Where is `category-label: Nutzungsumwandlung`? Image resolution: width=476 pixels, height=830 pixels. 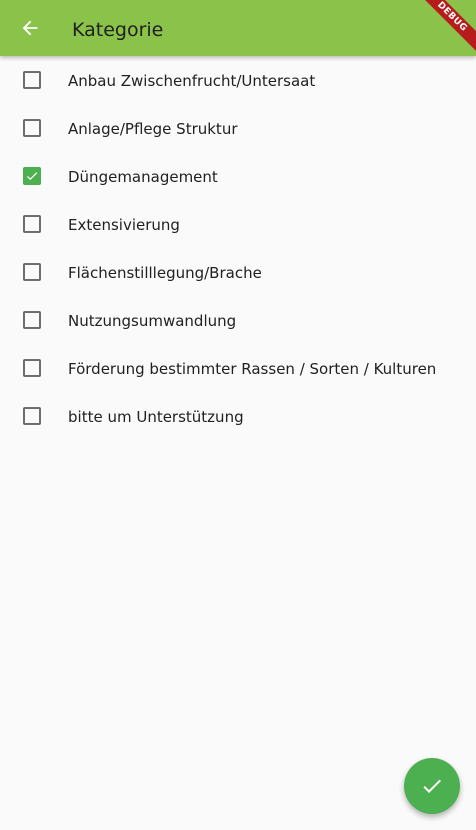 category-label: Nutzungsumwandlung is located at coordinates (152, 321).